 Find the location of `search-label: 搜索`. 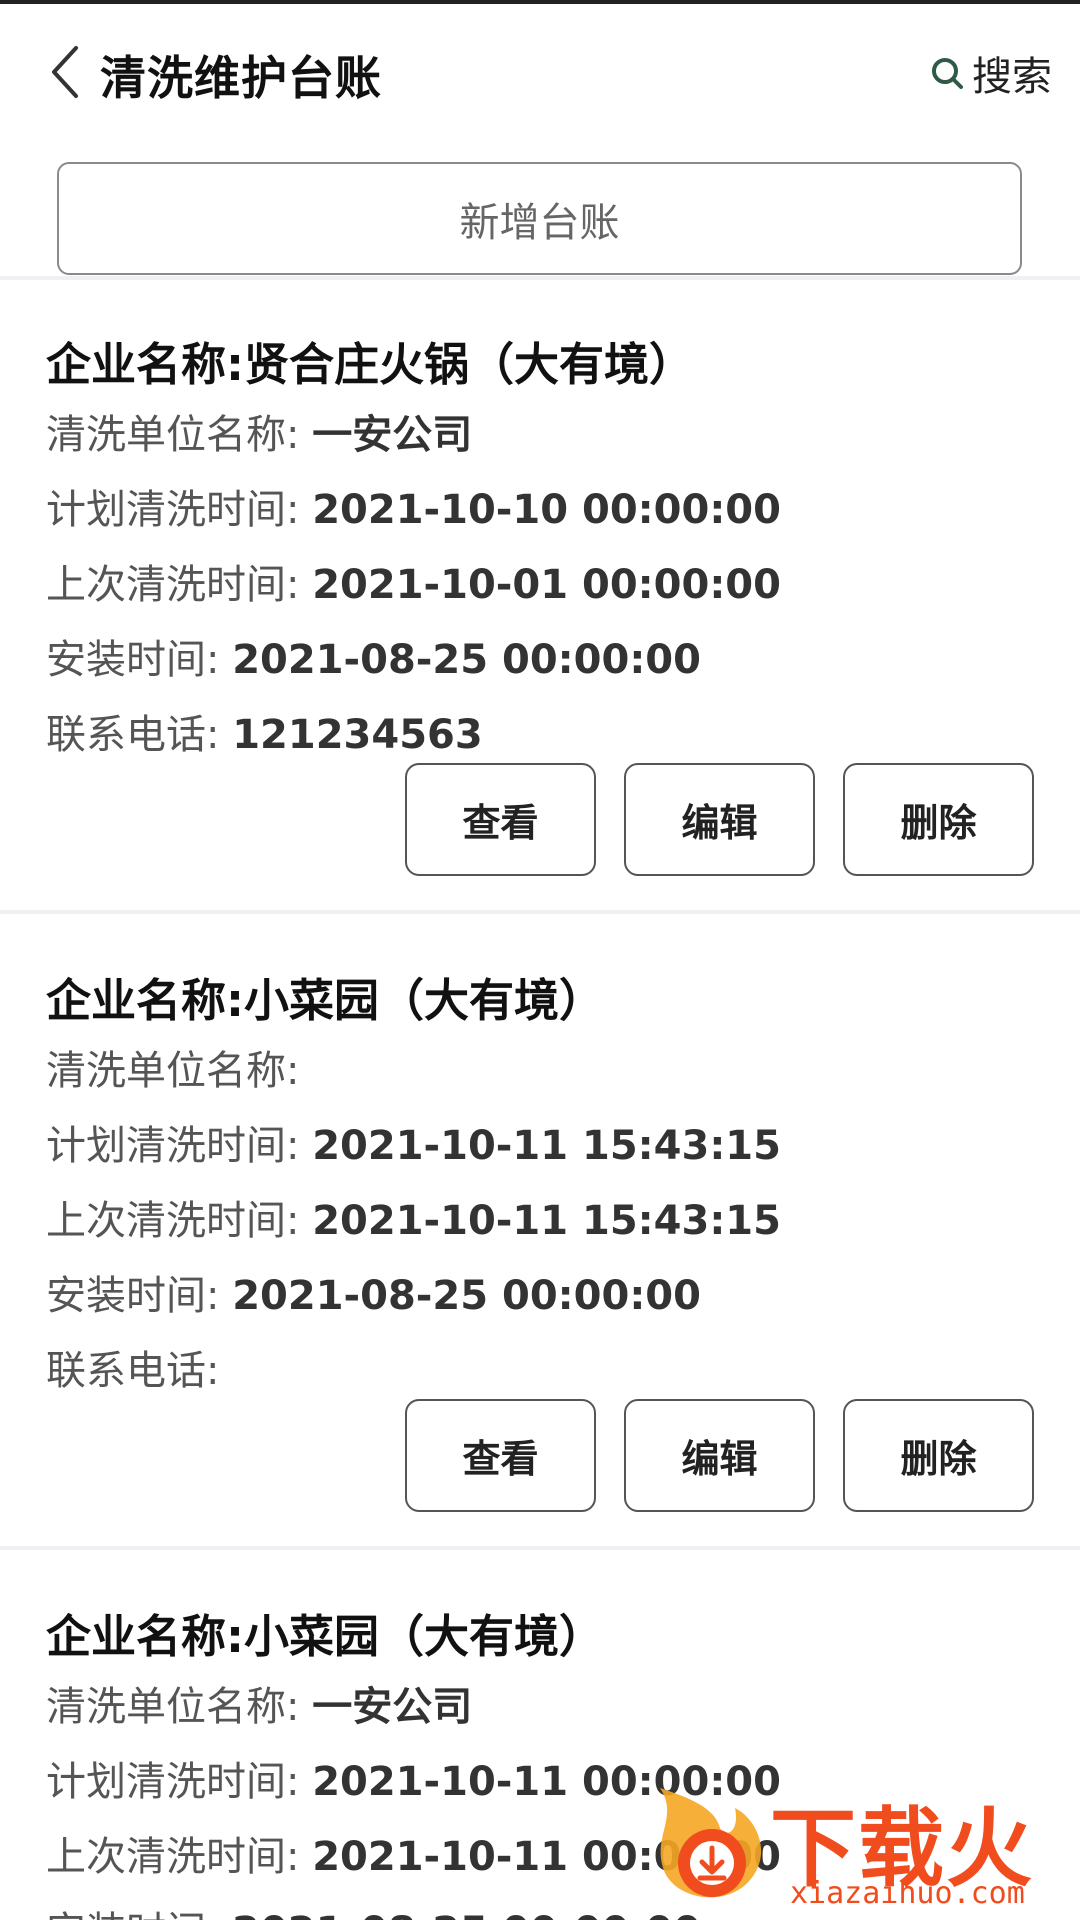

search-label: 搜索 is located at coordinates (1012, 77).